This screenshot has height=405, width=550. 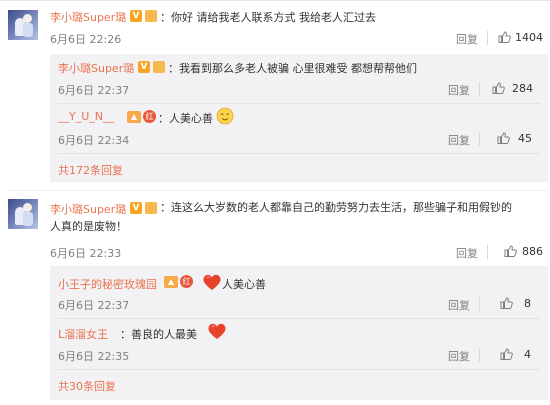 I want to click on reply-text: ：善良的人最美, so click(x=158, y=334).